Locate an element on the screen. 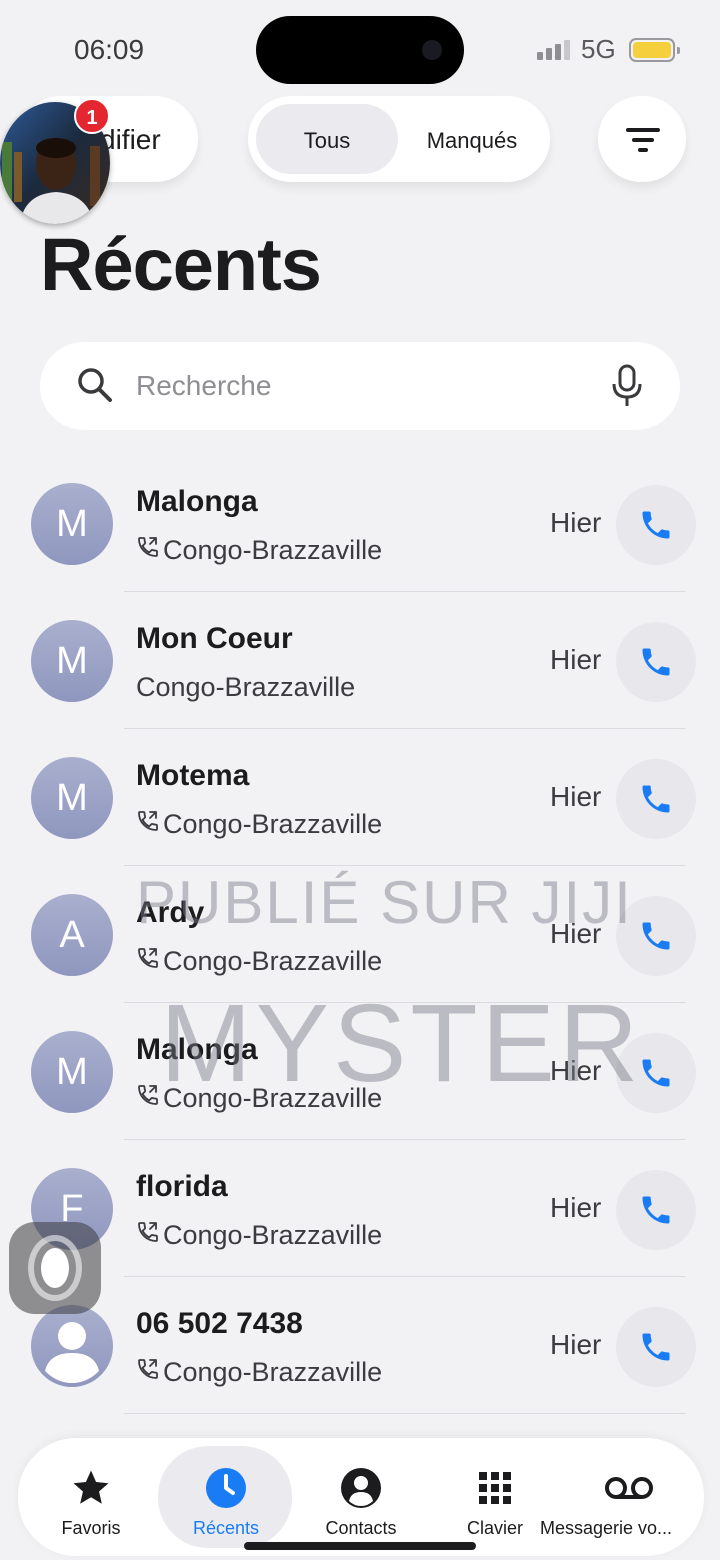 The image size is (720, 1560). contact-name: Malonga is located at coordinates (197, 501).